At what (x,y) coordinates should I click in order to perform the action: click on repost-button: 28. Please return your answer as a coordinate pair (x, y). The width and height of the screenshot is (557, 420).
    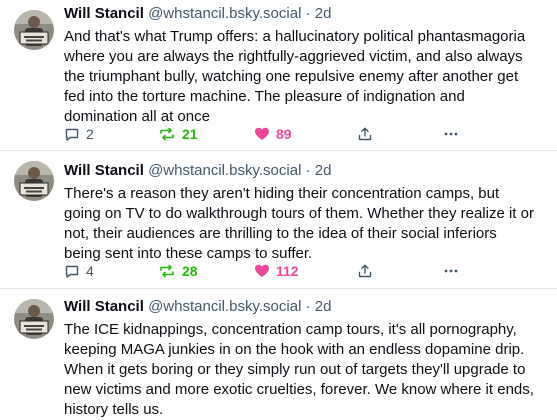
    Looking at the image, I should click on (178, 271).